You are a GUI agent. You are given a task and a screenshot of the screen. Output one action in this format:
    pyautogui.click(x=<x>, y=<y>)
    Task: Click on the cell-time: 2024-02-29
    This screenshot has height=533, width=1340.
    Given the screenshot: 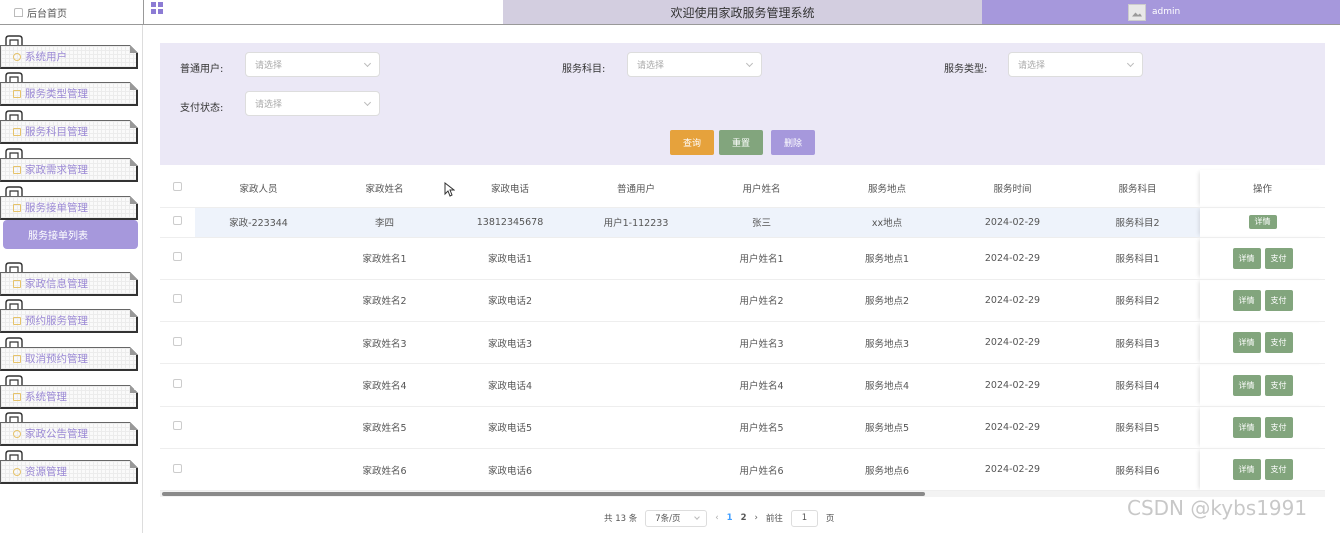 What is the action you would take?
    pyautogui.click(x=1012, y=343)
    